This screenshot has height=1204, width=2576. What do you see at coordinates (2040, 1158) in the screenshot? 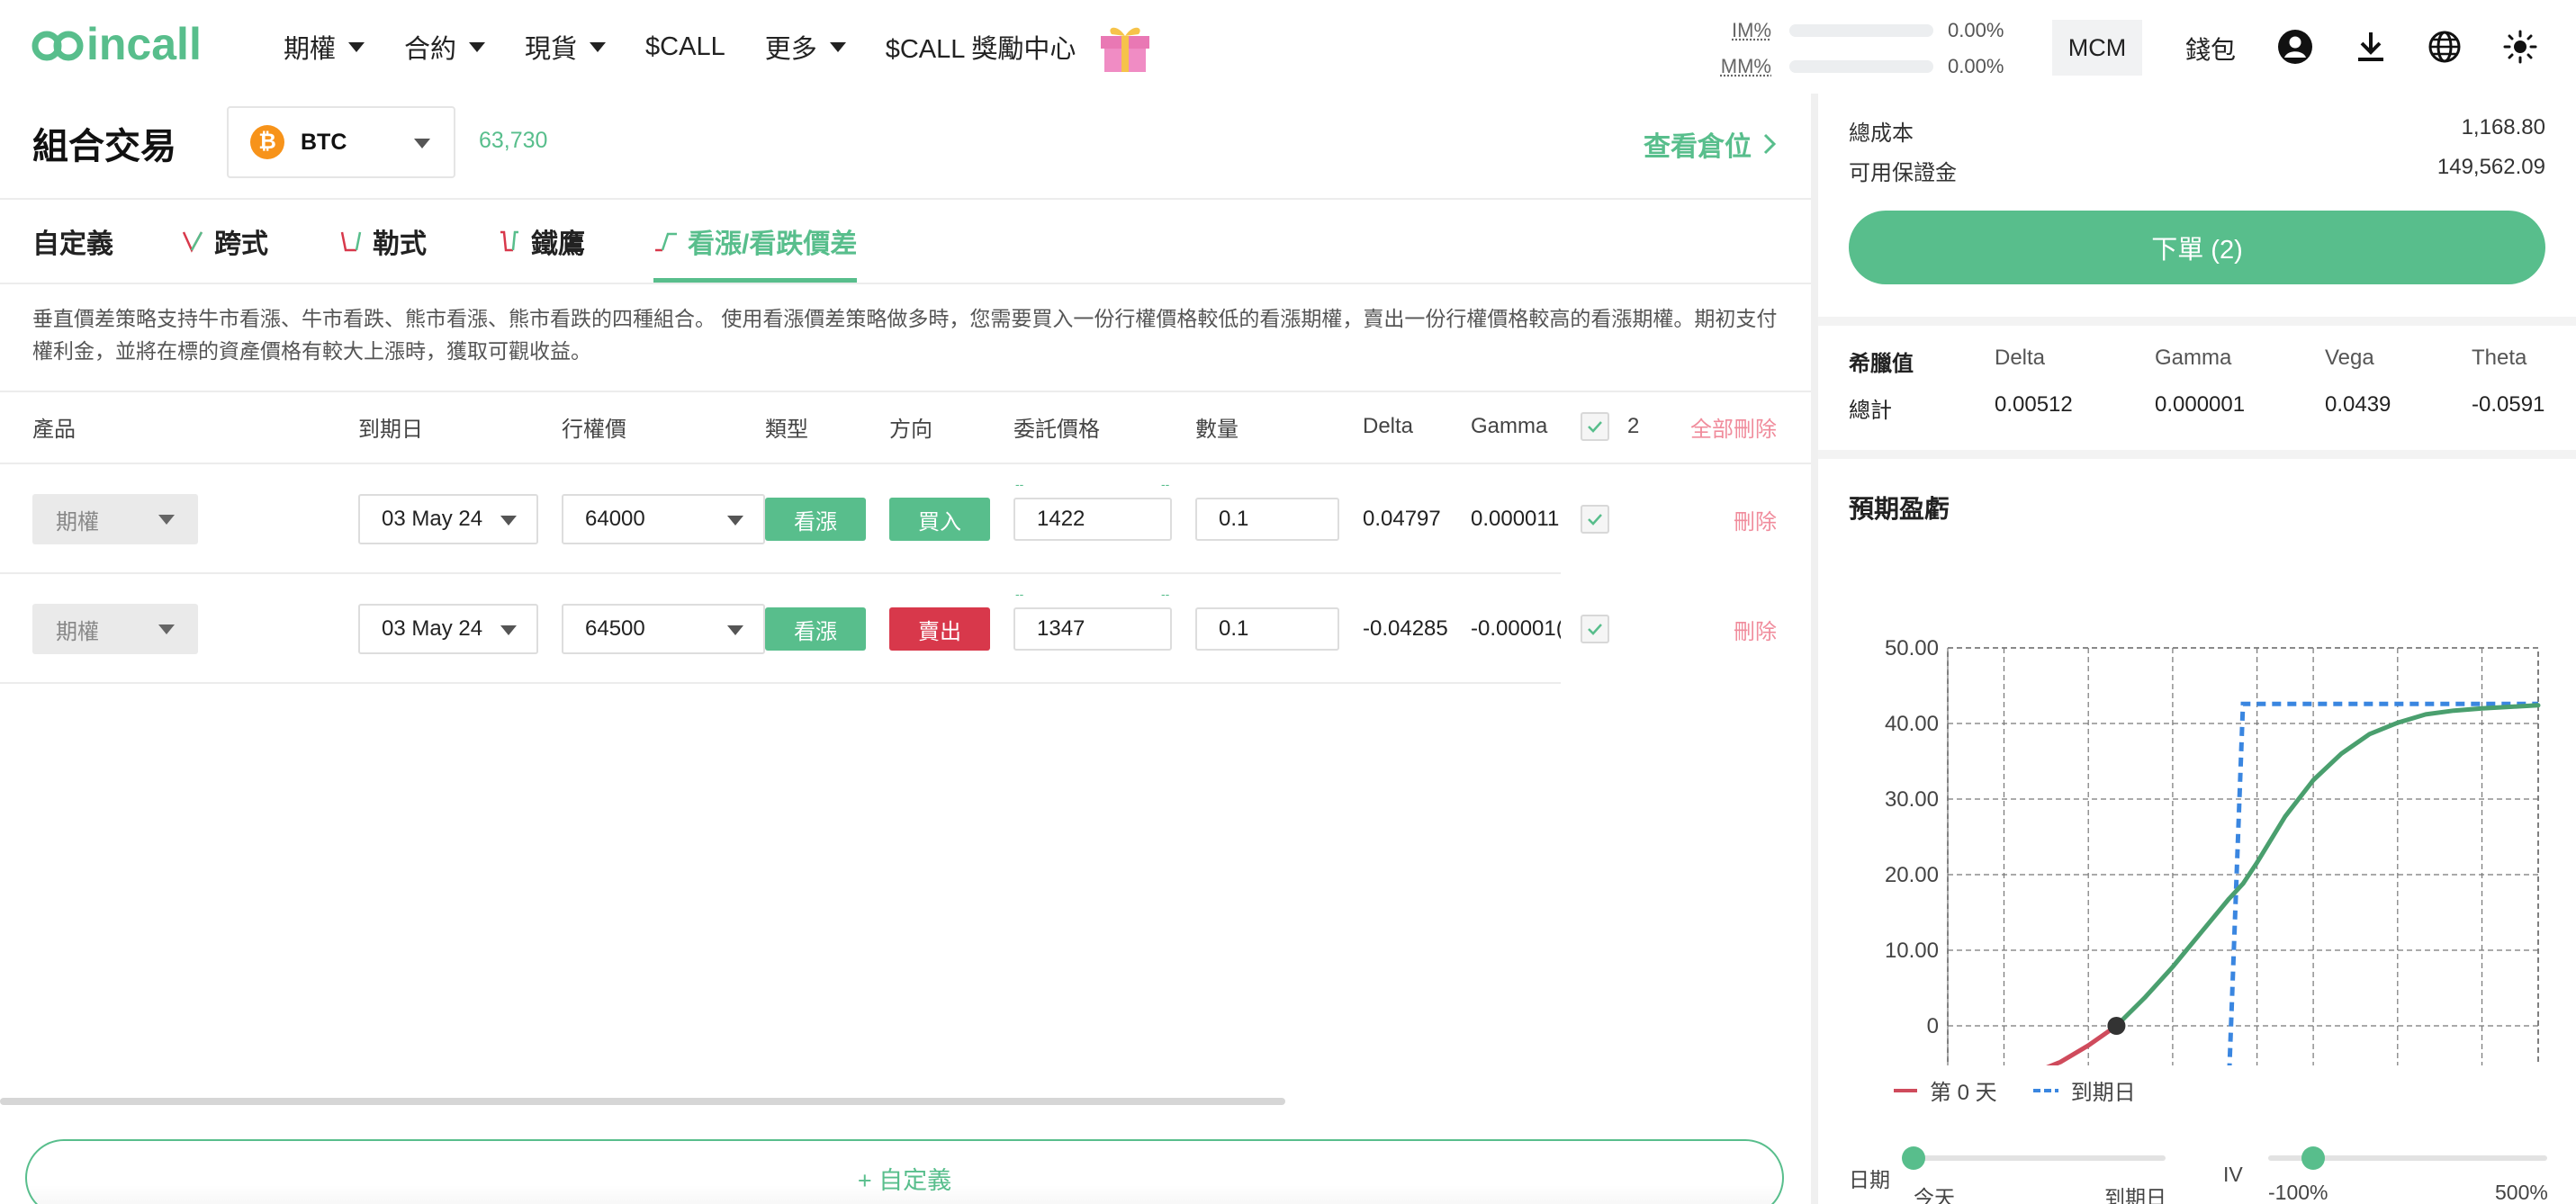
I see `date-slider-track` at bounding box center [2040, 1158].